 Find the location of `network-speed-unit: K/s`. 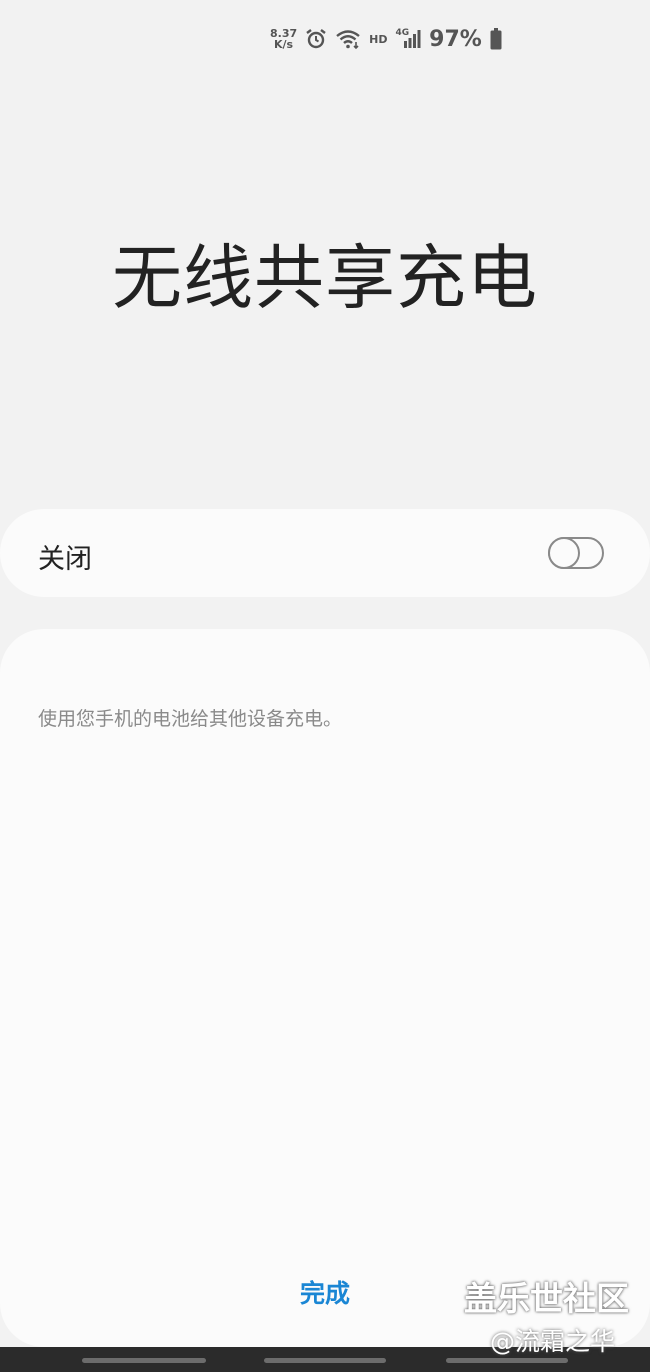

network-speed-unit: K/s is located at coordinates (284, 44).